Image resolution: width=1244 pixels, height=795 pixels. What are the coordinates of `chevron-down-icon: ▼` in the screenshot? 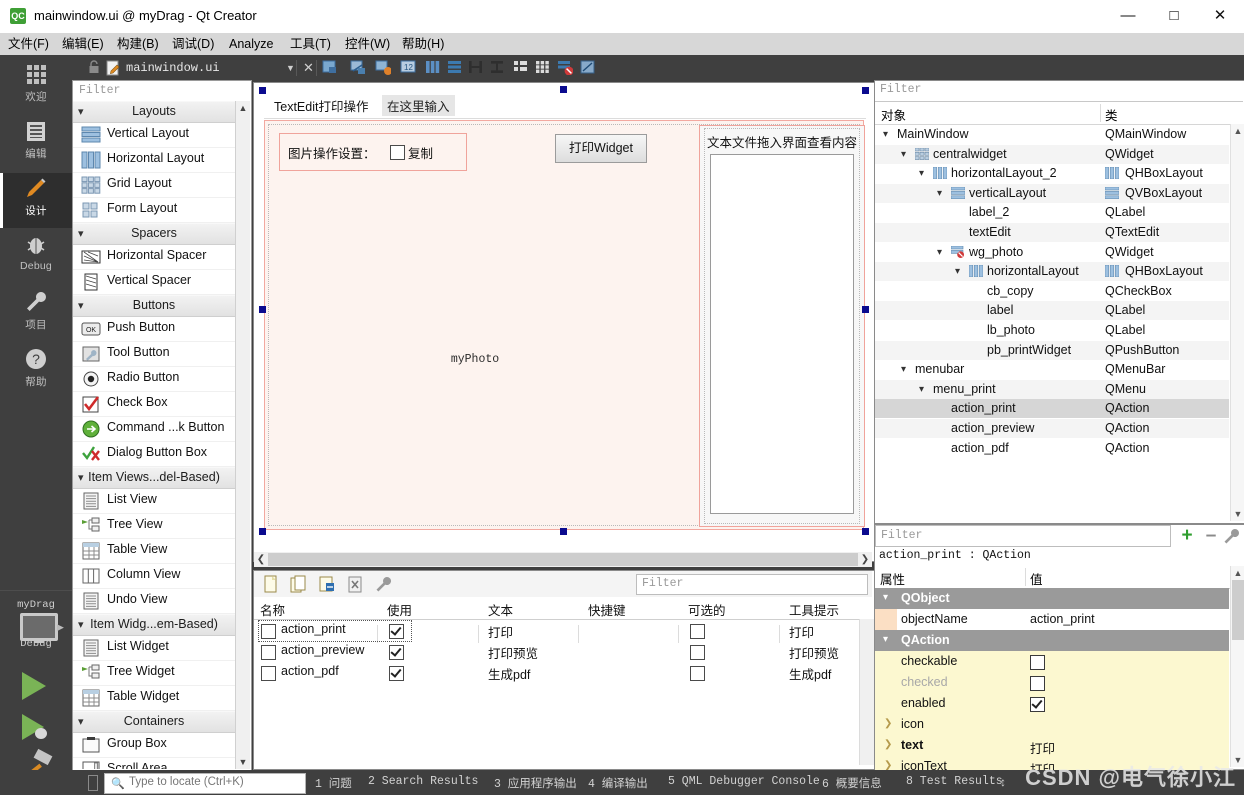 It's located at (290, 68).